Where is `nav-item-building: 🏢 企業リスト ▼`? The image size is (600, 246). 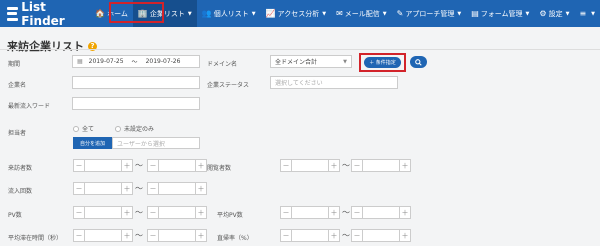 nav-item-building: 🏢 企業リスト ▼ is located at coordinates (164, 13).